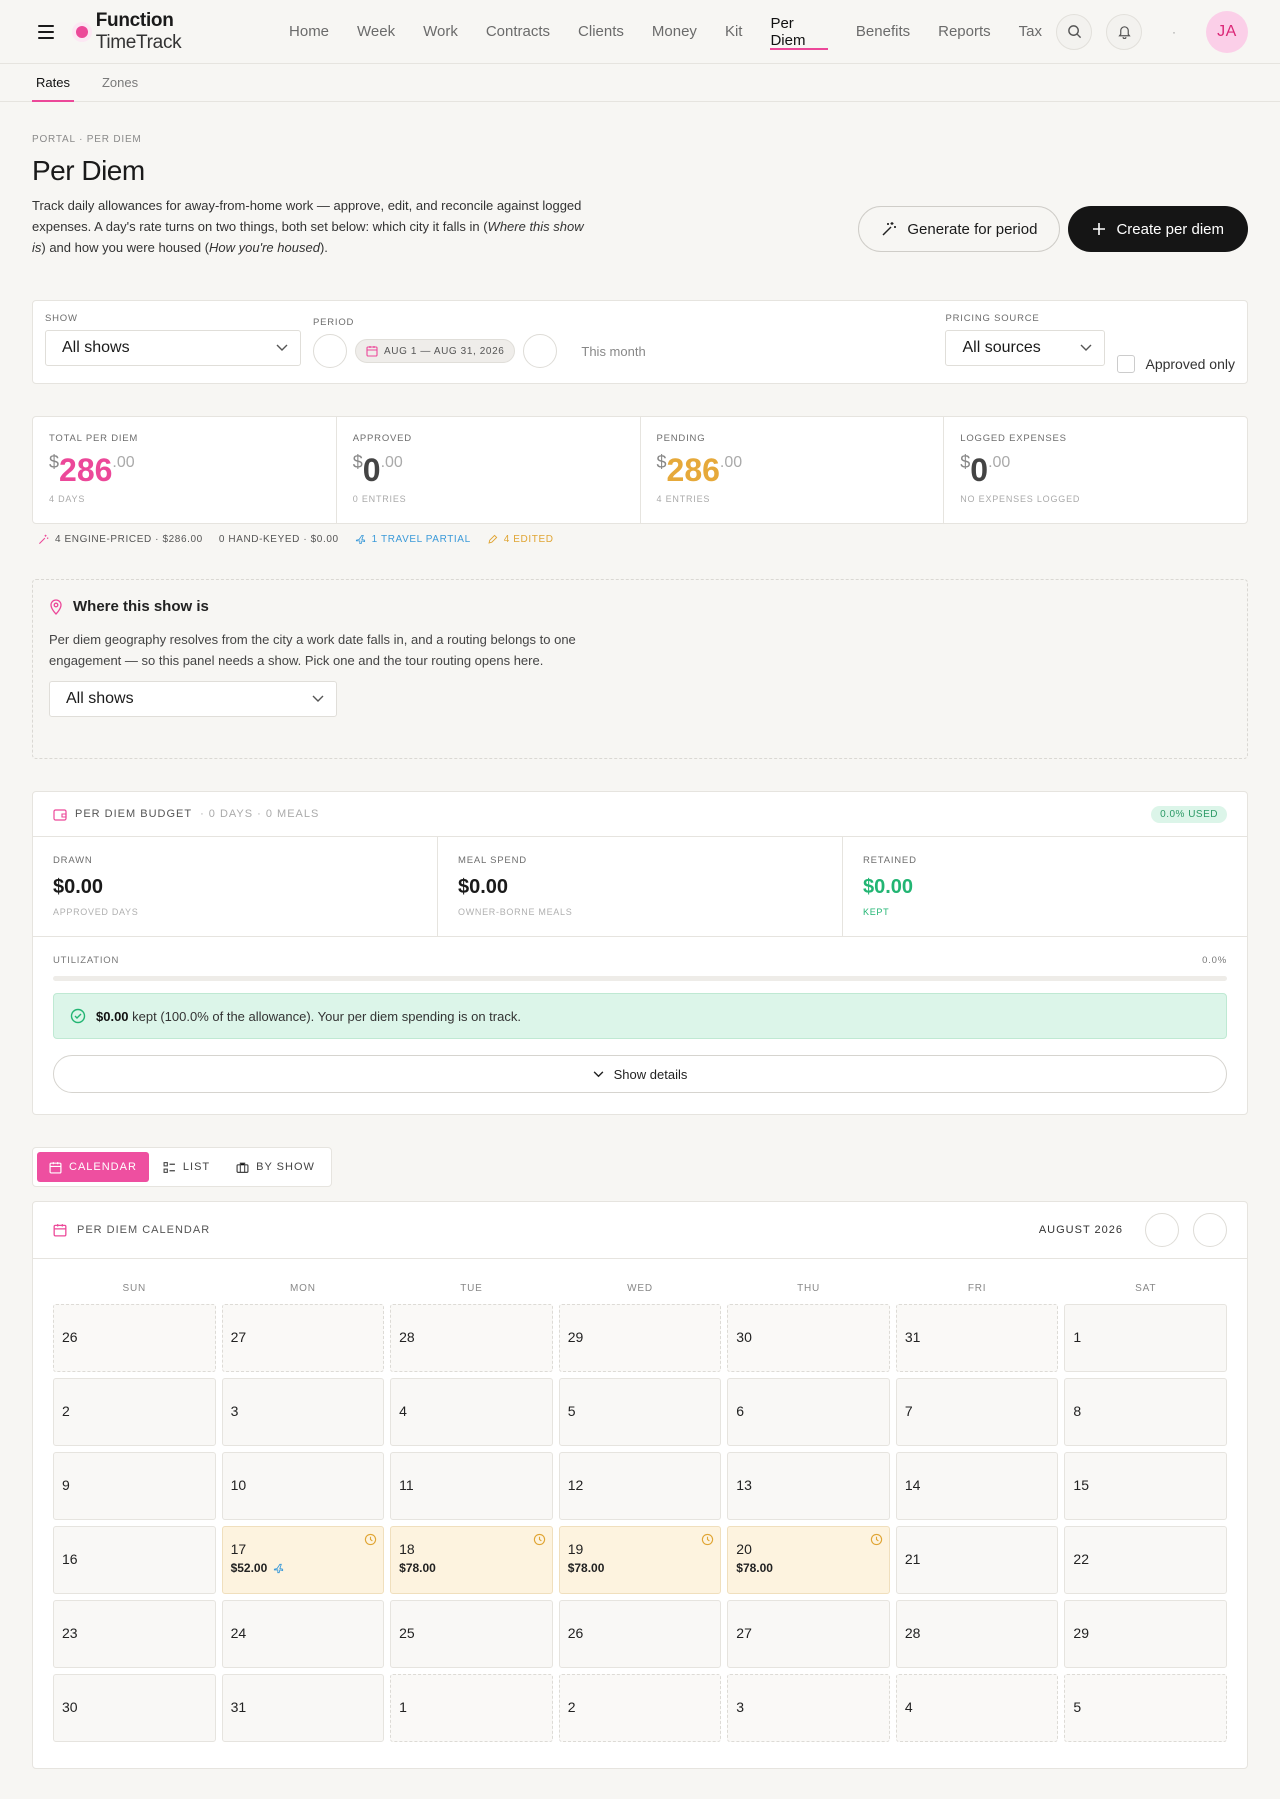  What do you see at coordinates (681, 438) in the screenshot?
I see `stat-label: PENDING` at bounding box center [681, 438].